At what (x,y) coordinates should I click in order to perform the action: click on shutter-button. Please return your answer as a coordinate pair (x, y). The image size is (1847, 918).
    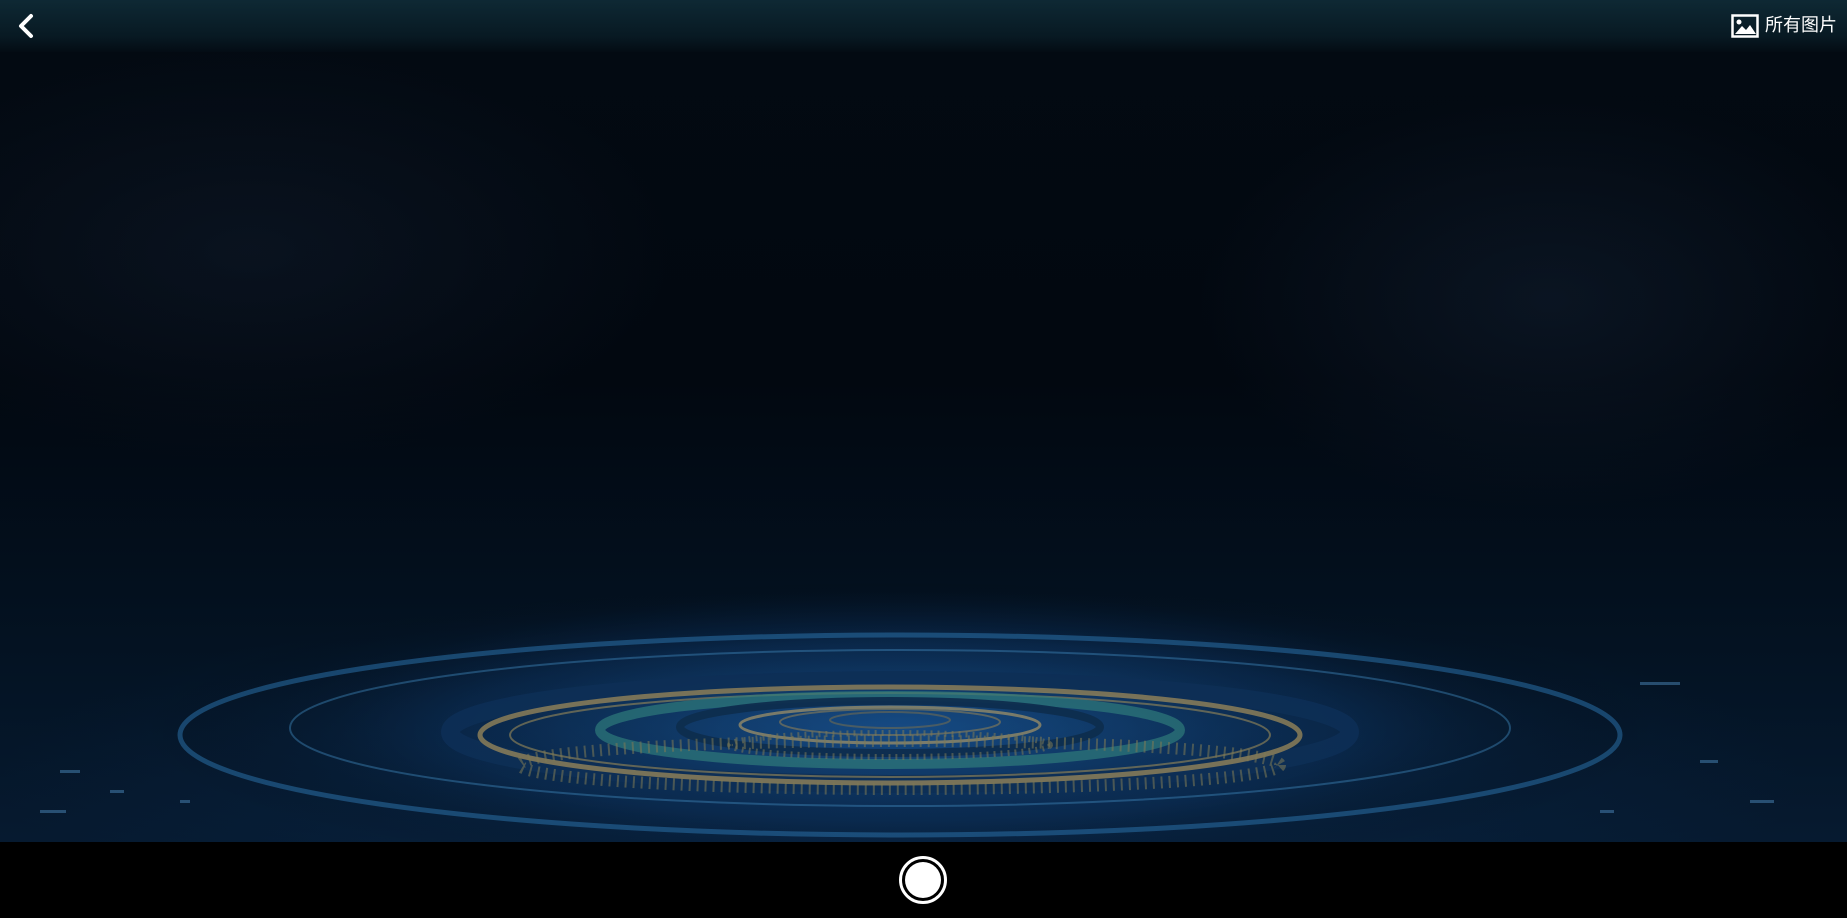
    Looking at the image, I should click on (923, 880).